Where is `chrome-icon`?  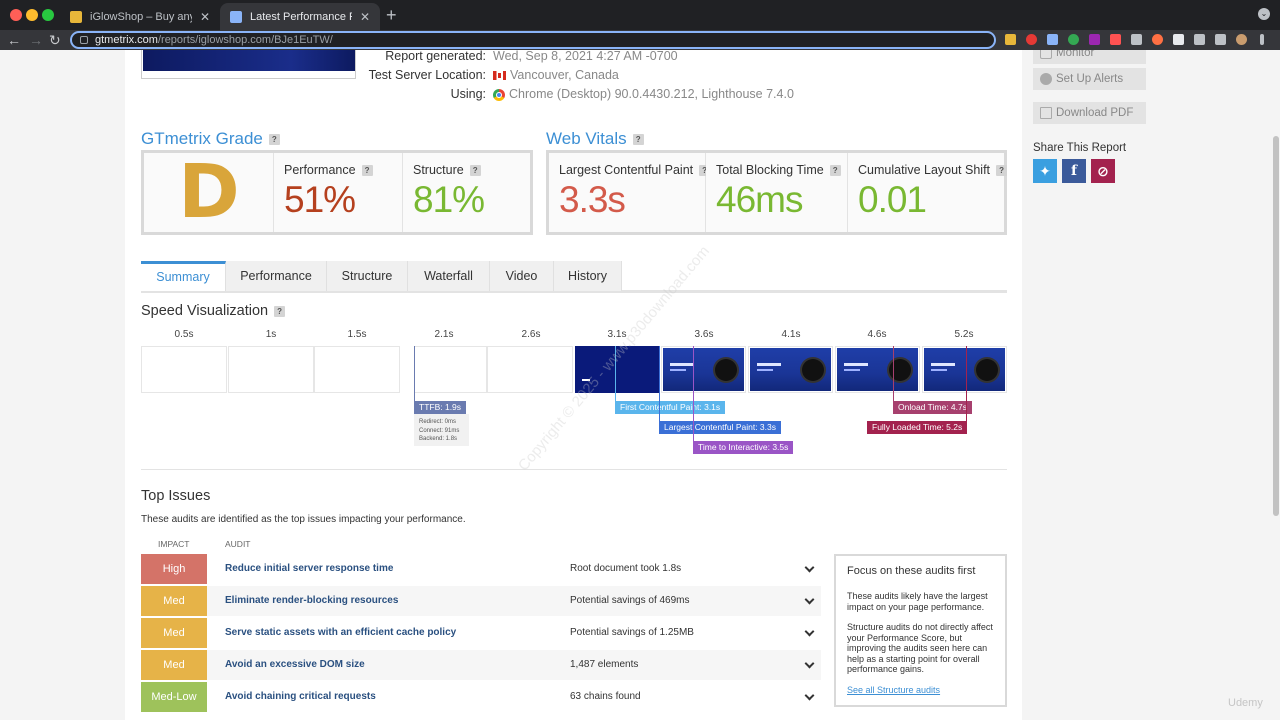 chrome-icon is located at coordinates (499, 94).